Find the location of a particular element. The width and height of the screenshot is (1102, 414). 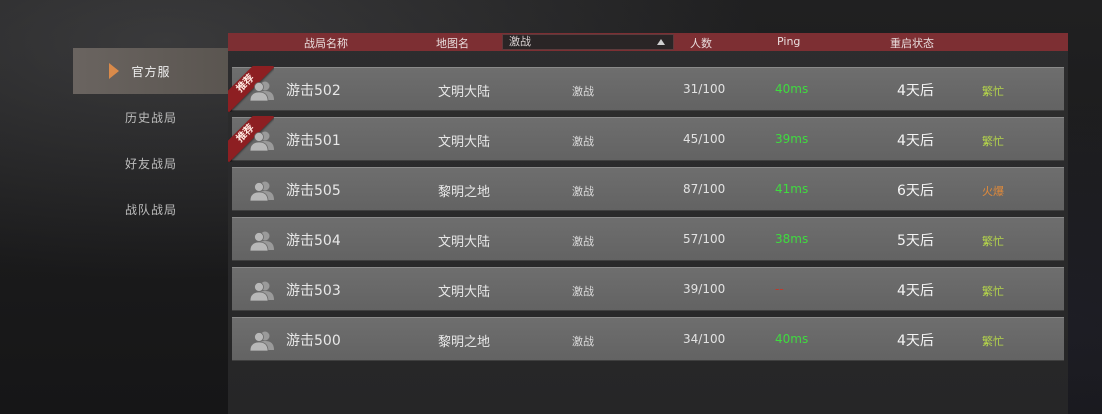

column-header-ping: Ping is located at coordinates (788, 41).